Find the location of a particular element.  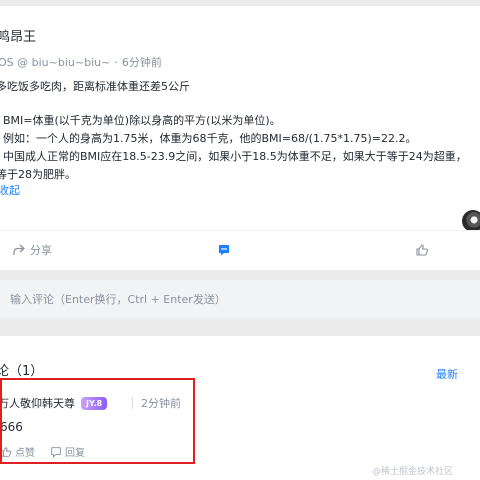

comment-button is located at coordinates (226, 250).